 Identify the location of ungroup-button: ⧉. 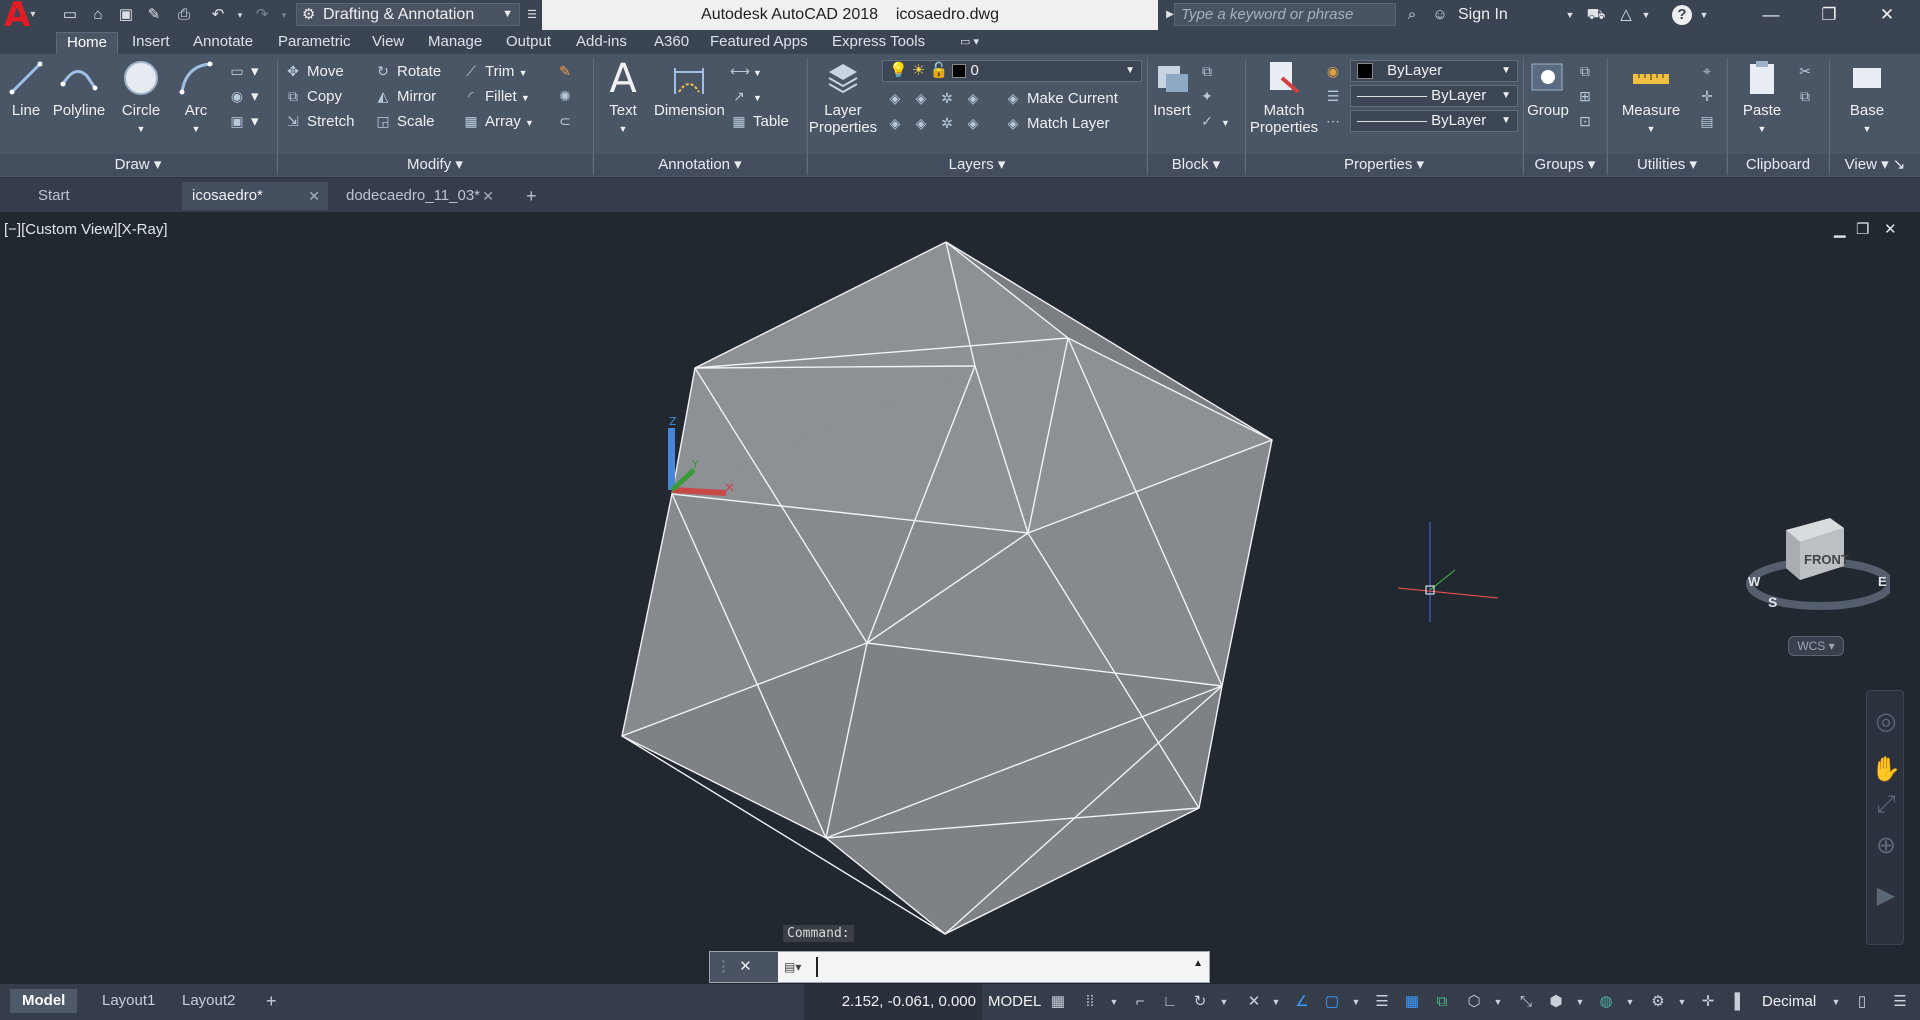
(1587, 71).